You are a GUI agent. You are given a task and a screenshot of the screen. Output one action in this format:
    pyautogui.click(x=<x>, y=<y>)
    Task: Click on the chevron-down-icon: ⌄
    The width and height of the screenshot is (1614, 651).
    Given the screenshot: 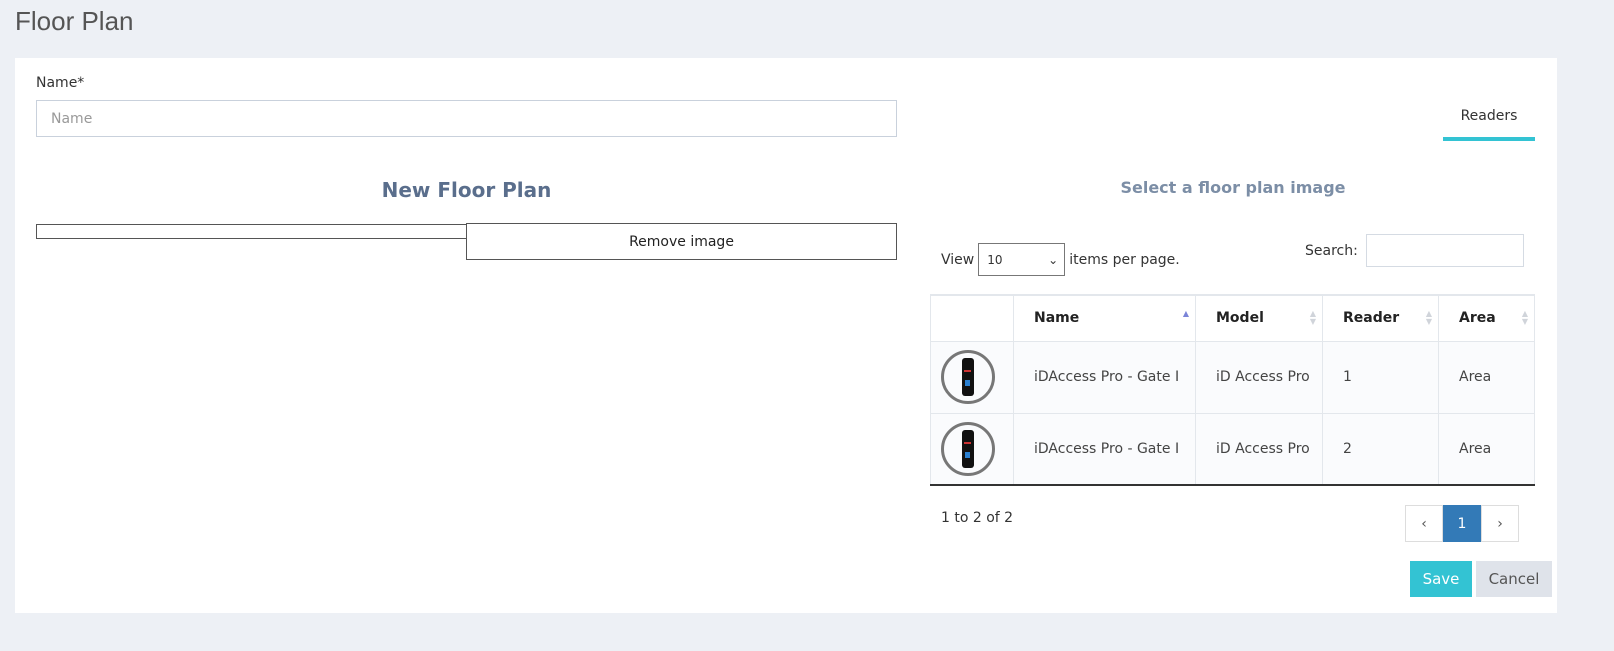 What is the action you would take?
    pyautogui.click(x=1053, y=259)
    